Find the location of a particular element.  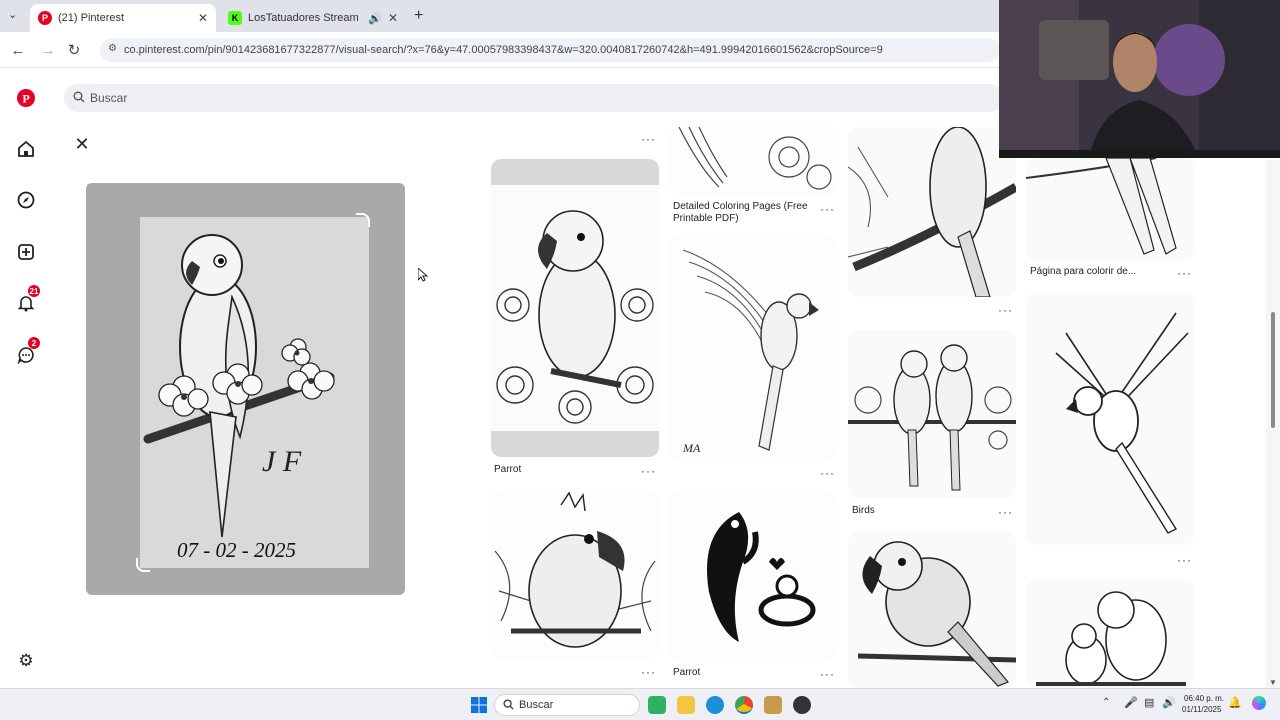

create-icon is located at coordinates (26, 252).